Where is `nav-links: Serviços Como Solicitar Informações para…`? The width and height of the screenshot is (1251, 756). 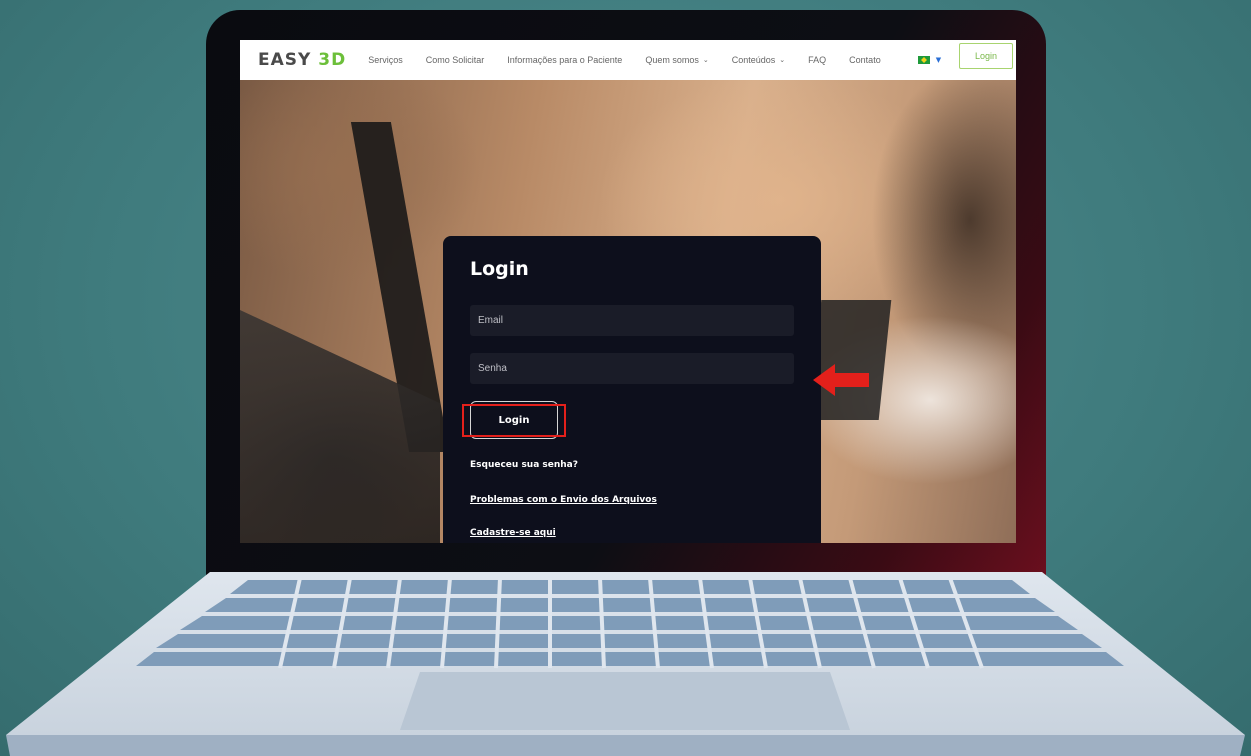
nav-links: Serviços Como Solicitar Informações para… is located at coordinates (636, 60).